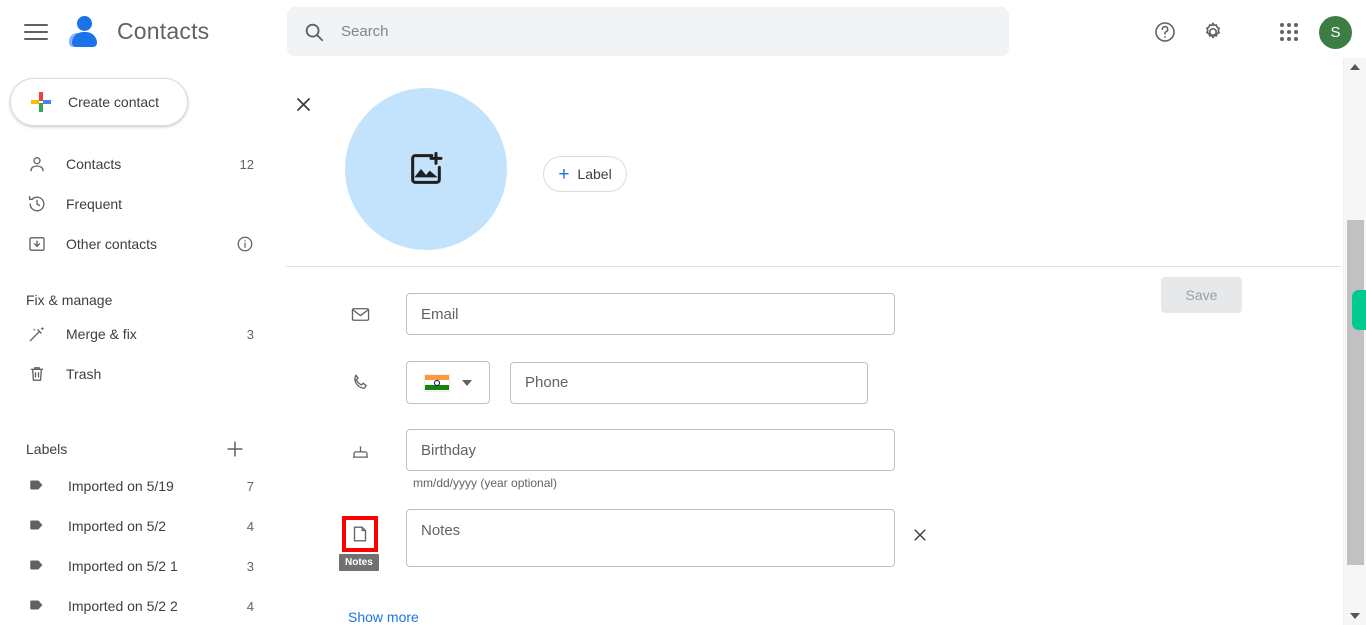 The image size is (1366, 625). Describe the element at coordinates (426, 169) in the screenshot. I see `contact-photo-placeholder` at that location.